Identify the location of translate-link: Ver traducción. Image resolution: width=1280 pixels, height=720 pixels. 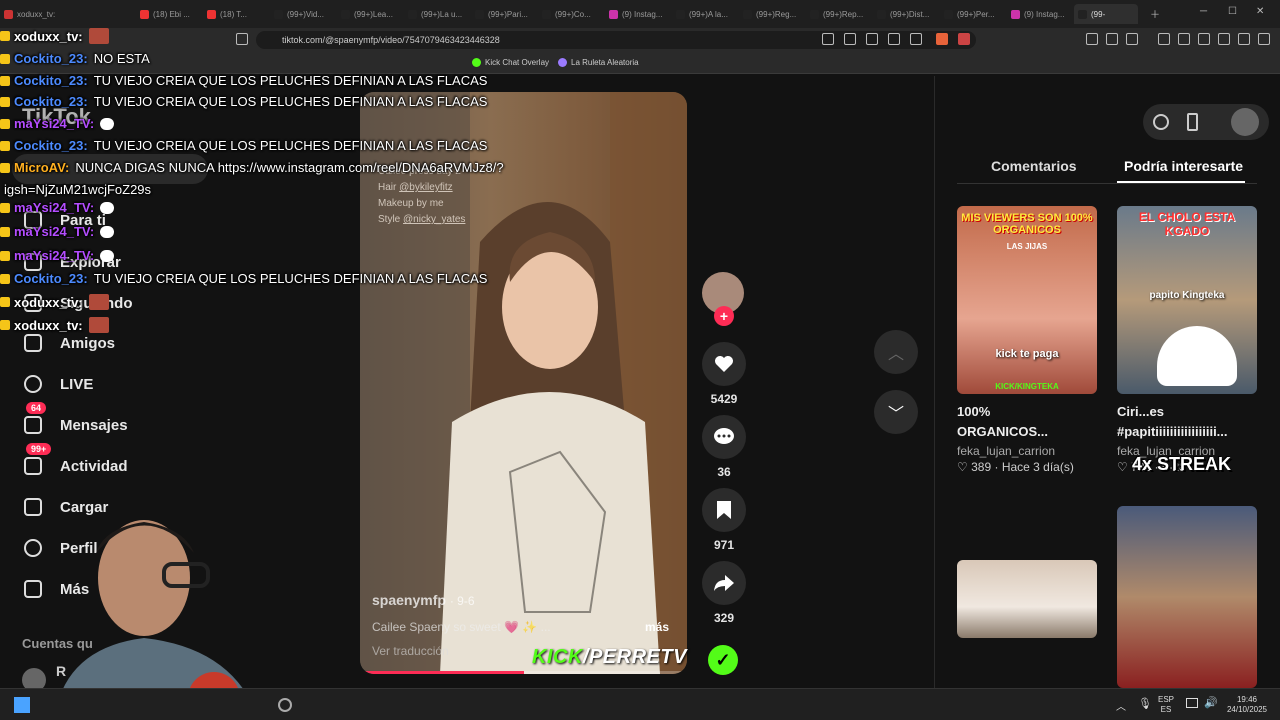
(410, 651).